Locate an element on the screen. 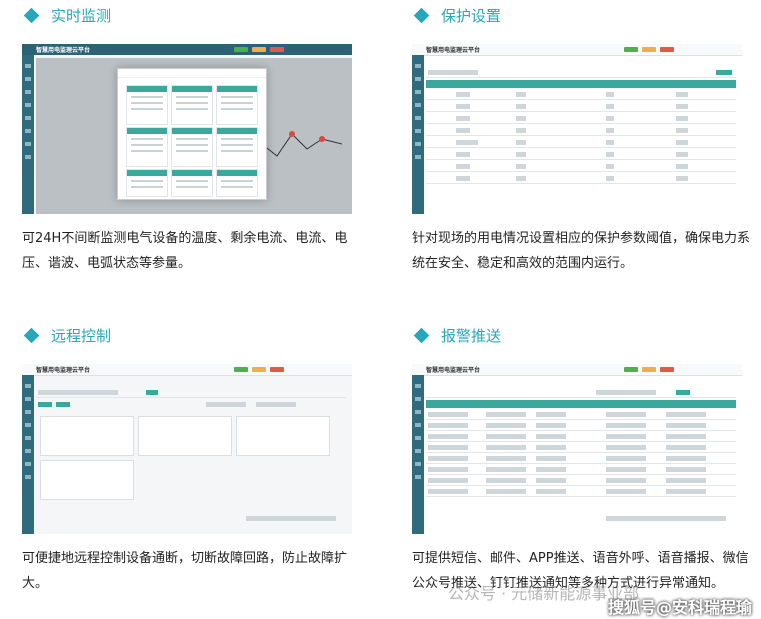  protection-settings-screenshot: 智慧用电监理云平台 is located at coordinates (577, 129).